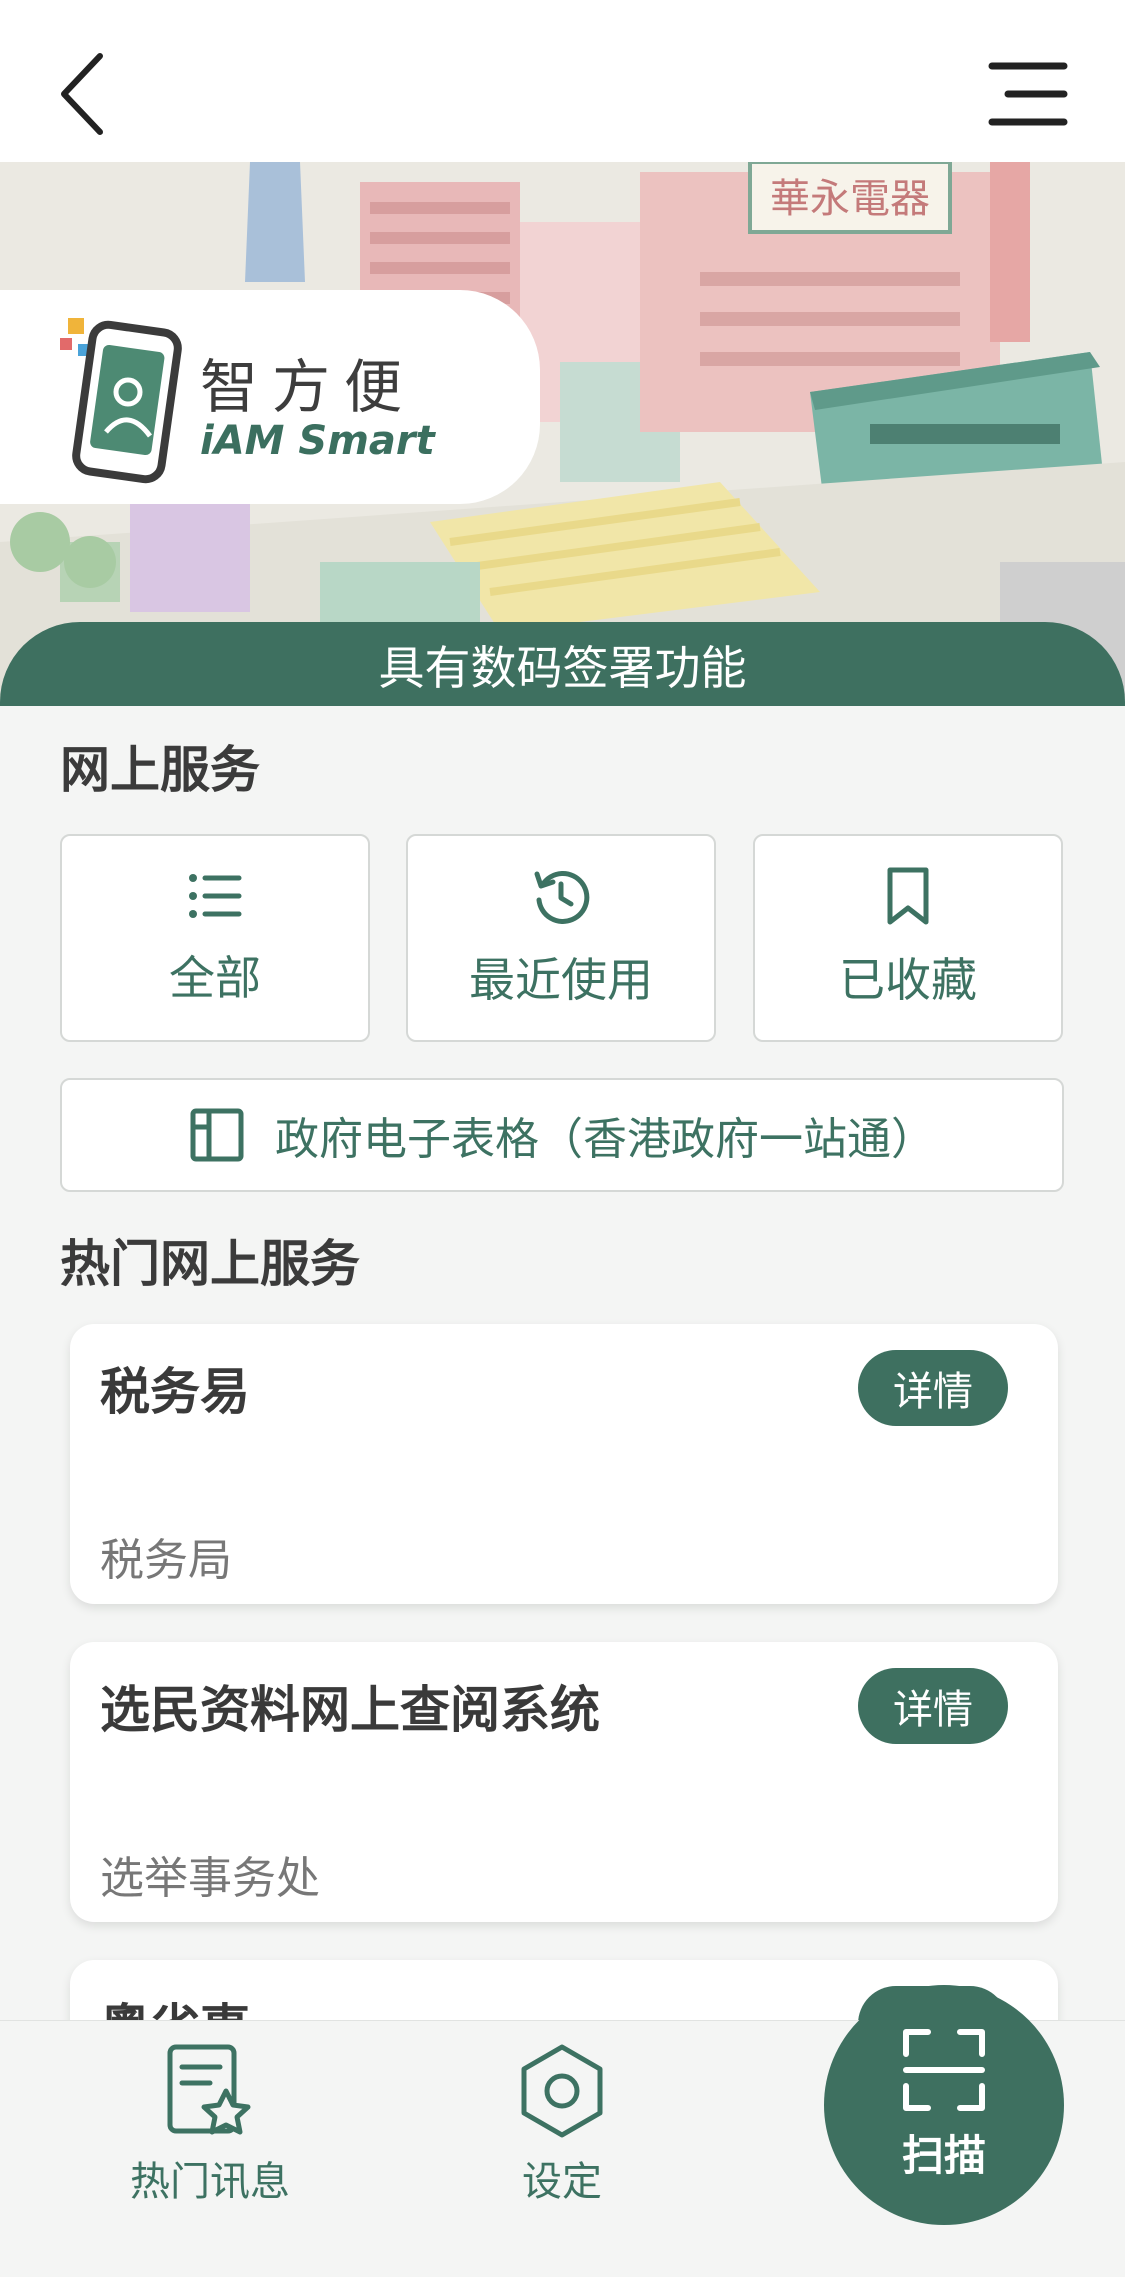 This screenshot has height=2277, width=1125. What do you see at coordinates (166, 1560) in the screenshot?
I see `card-department: 税务局` at bounding box center [166, 1560].